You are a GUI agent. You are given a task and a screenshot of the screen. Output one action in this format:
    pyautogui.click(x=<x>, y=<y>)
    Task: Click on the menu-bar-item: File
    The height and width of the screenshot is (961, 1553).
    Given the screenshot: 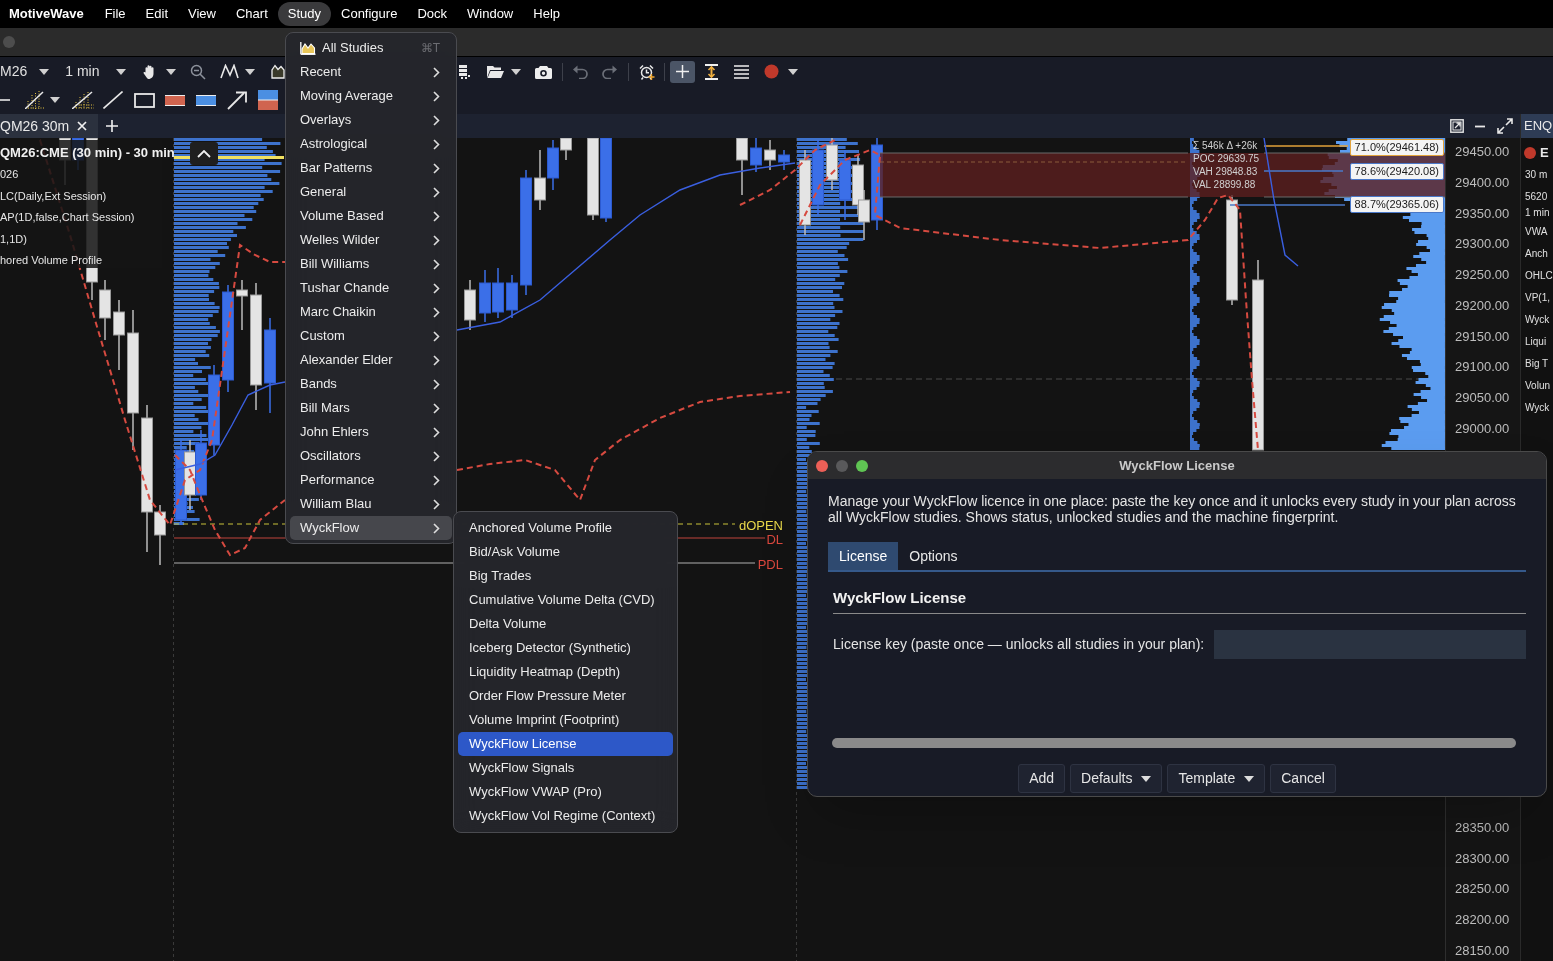 What is the action you would take?
    pyautogui.click(x=115, y=14)
    